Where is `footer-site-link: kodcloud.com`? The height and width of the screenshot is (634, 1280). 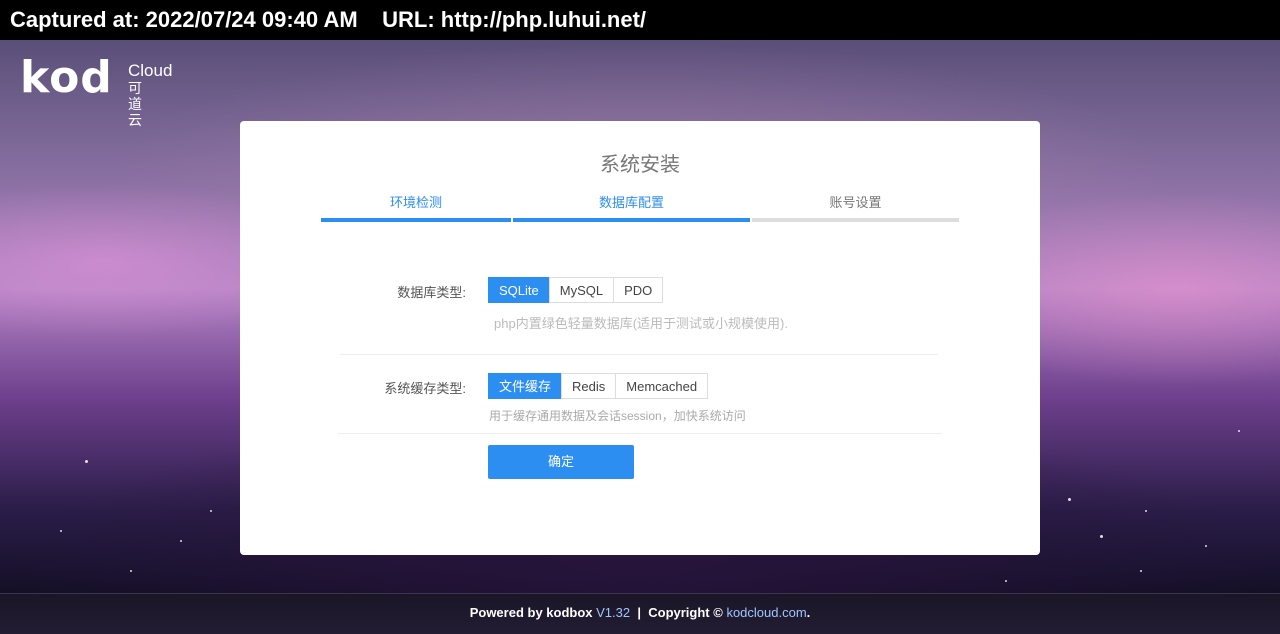 footer-site-link: kodcloud.com is located at coordinates (766, 612).